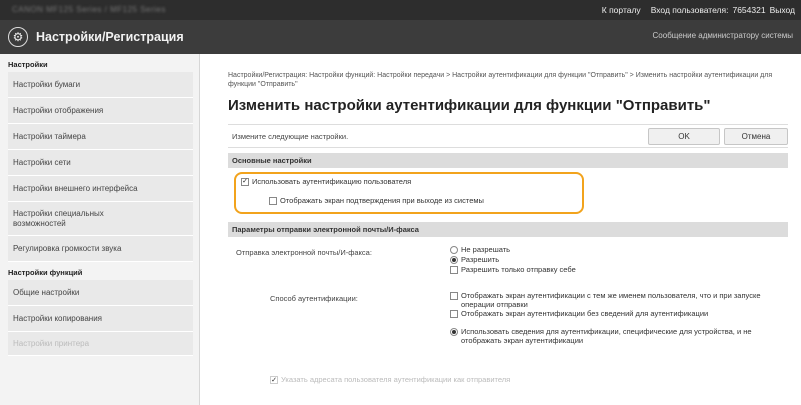 This screenshot has width=801, height=405. I want to click on email-send-self-checkbox, so click(454, 270).